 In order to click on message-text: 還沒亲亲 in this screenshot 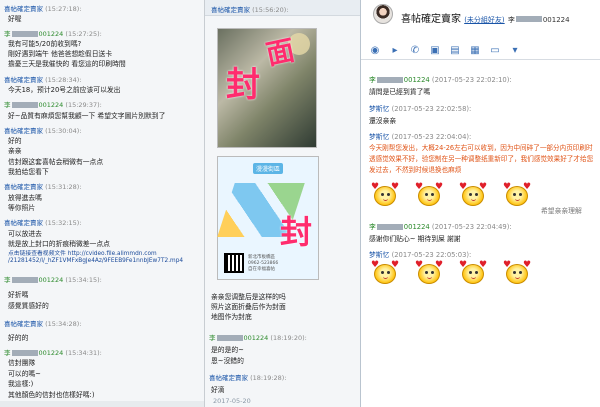, I will do `click(383, 121)`.